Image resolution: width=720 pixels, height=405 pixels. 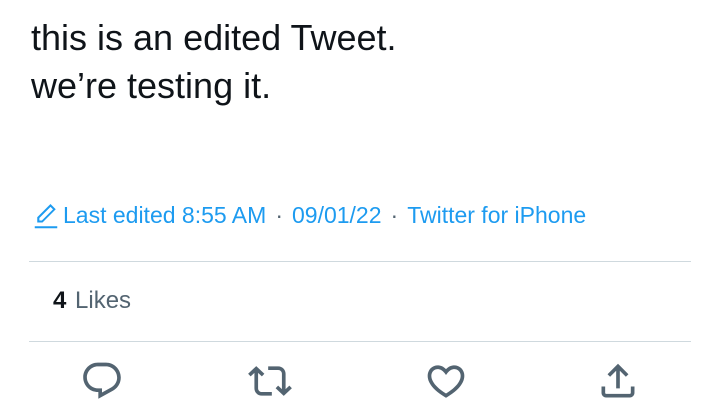 I want to click on retweet-icon, so click(x=270, y=381).